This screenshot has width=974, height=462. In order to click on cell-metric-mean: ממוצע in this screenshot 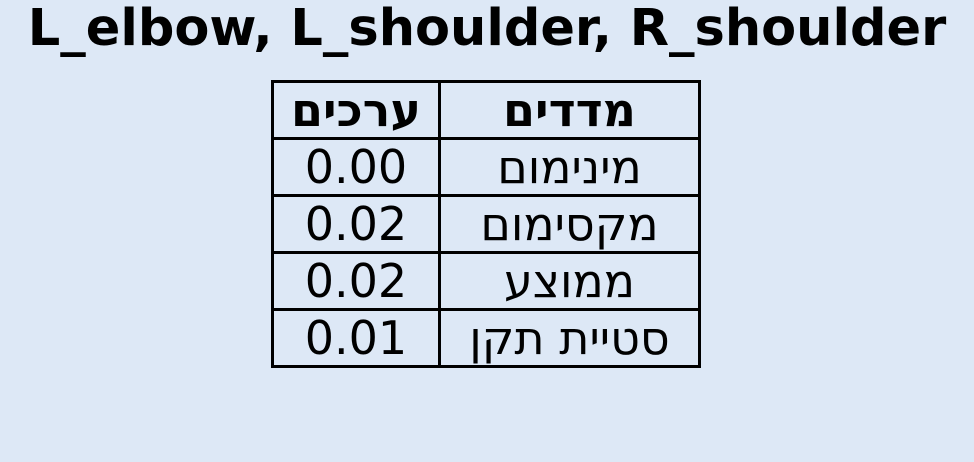, I will do `click(569, 281)`.